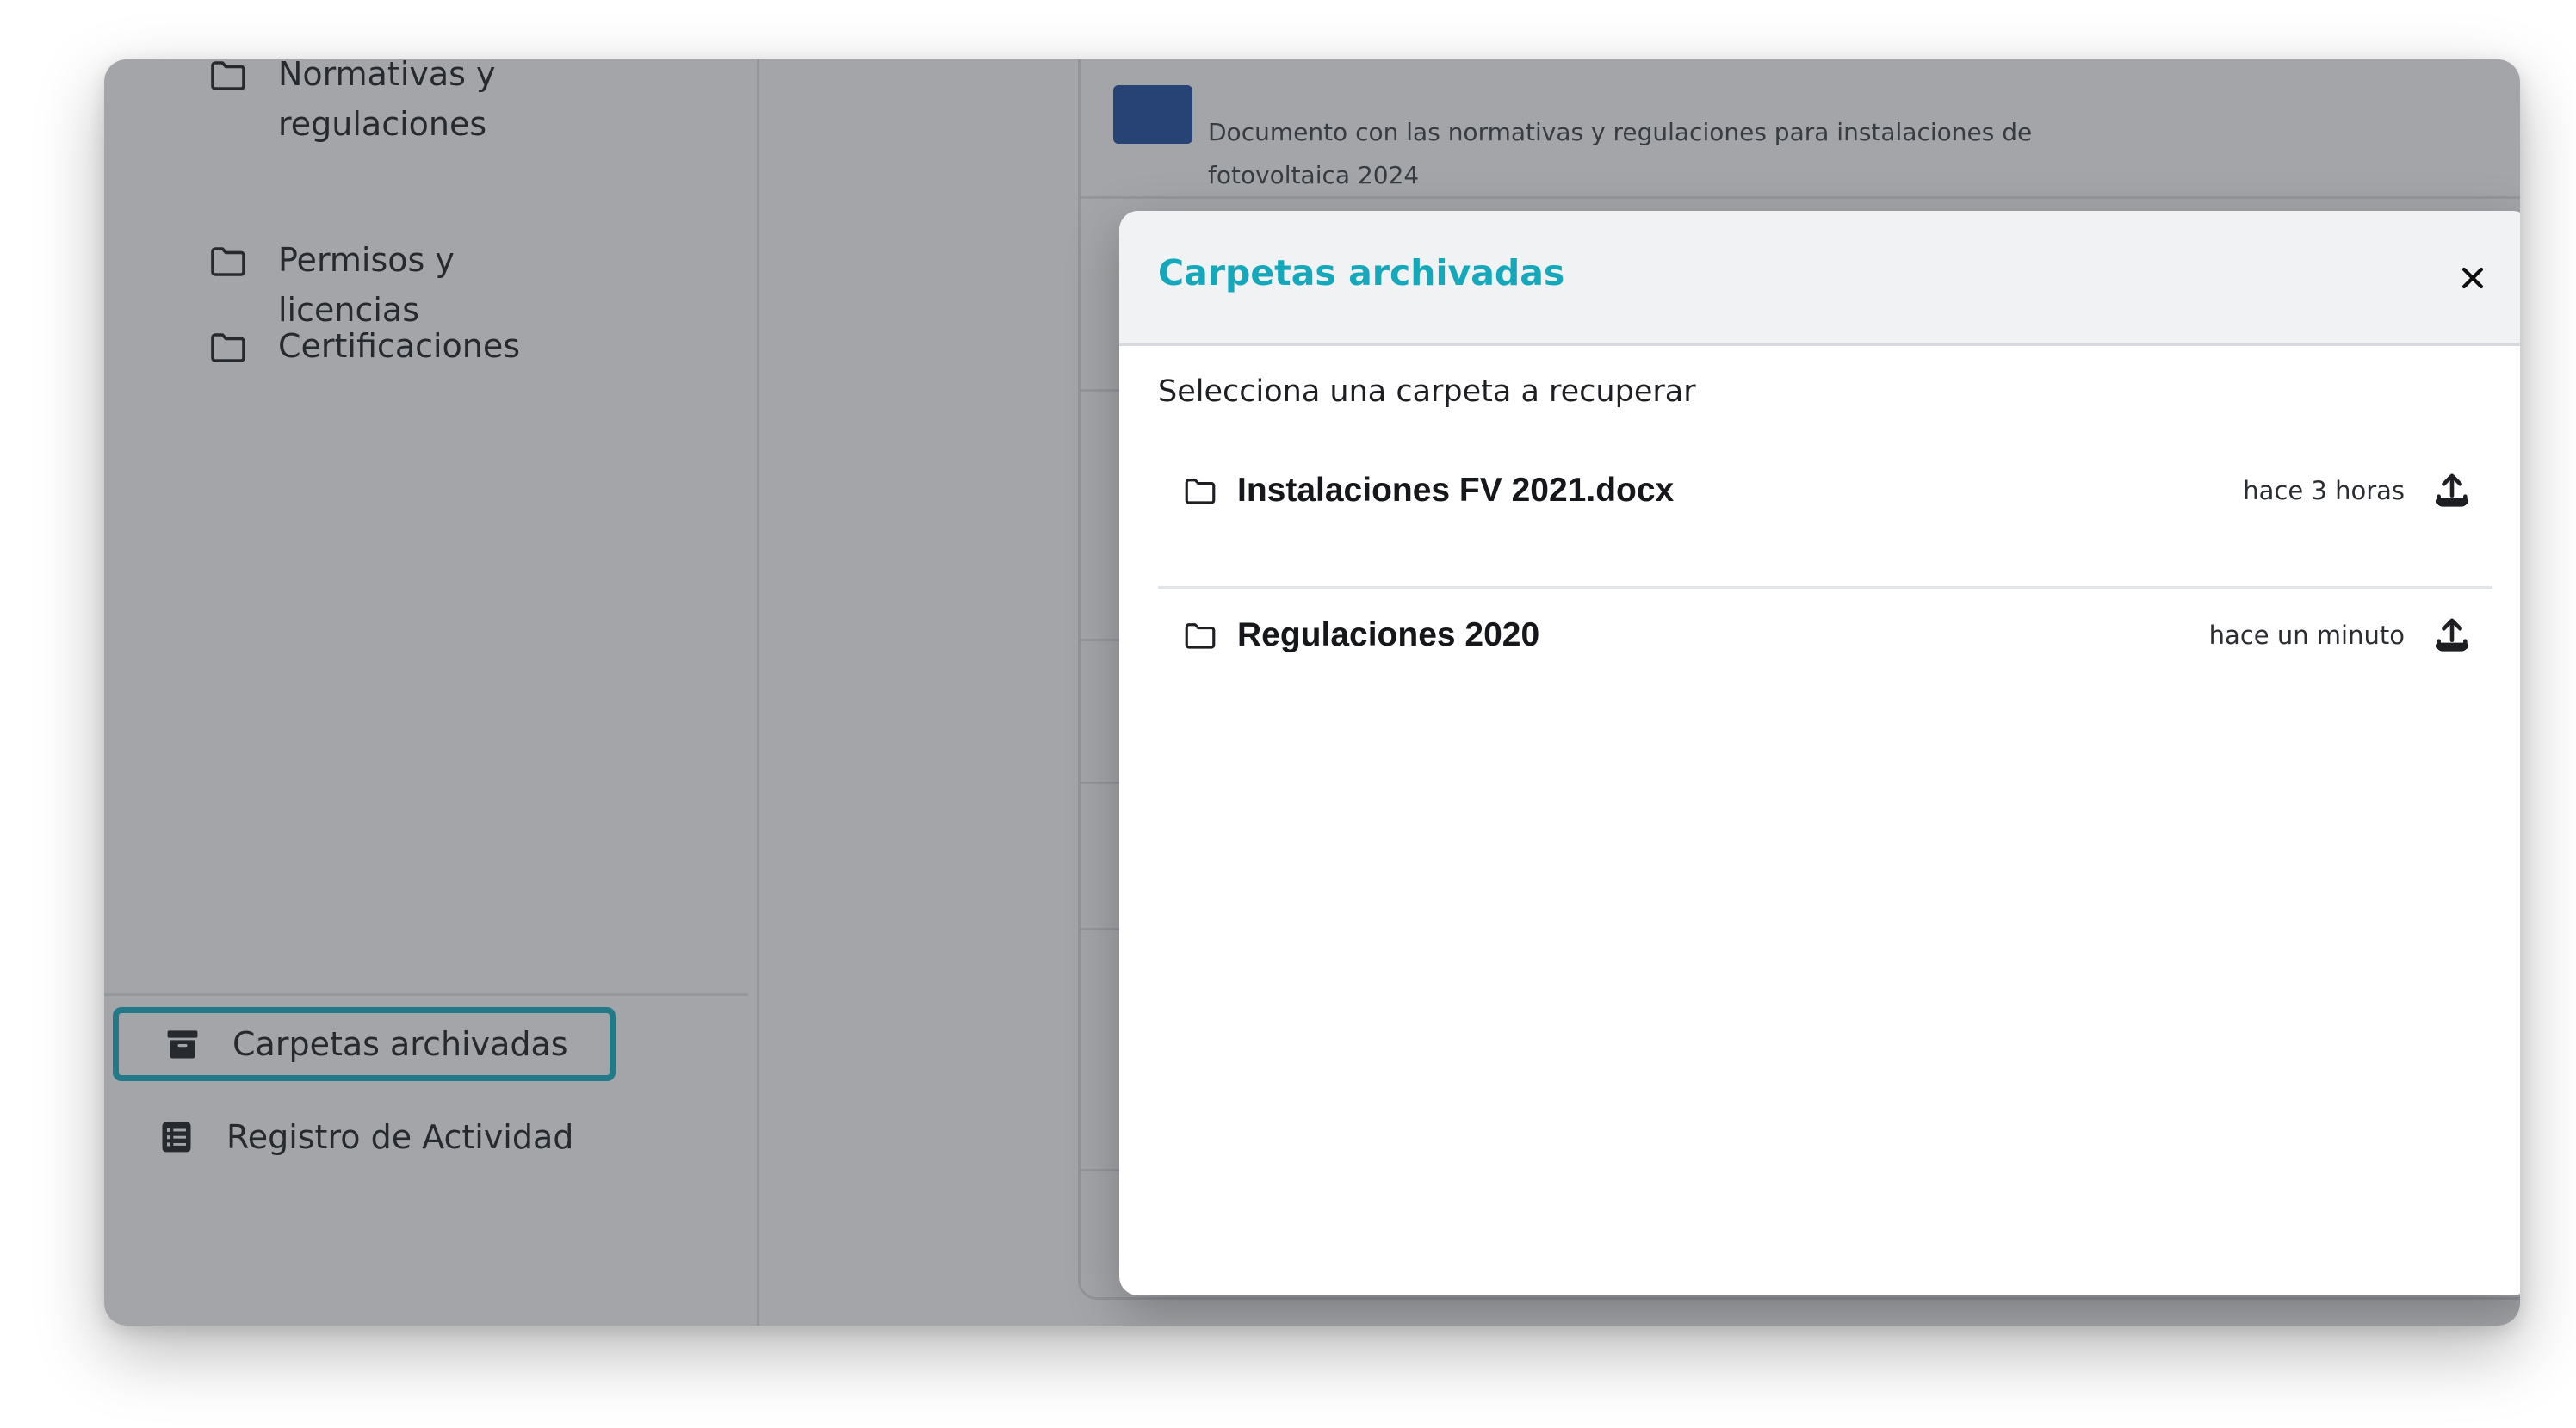  Describe the element at coordinates (1825, 636) in the screenshot. I see `archived-folder-row: Regulaciones 2020 hace un minuto` at that location.